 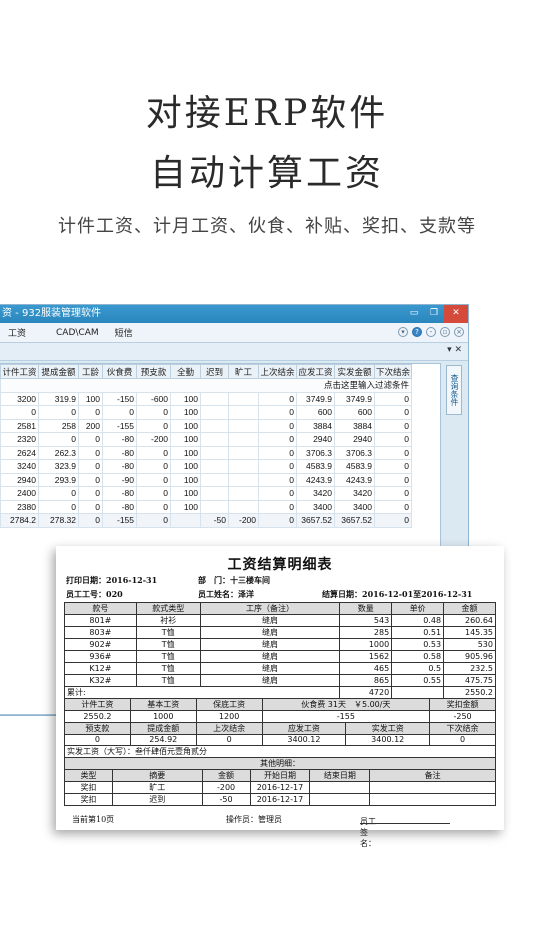 What do you see at coordinates (459, 332) in the screenshot?
I see `close-icon: ×` at bounding box center [459, 332].